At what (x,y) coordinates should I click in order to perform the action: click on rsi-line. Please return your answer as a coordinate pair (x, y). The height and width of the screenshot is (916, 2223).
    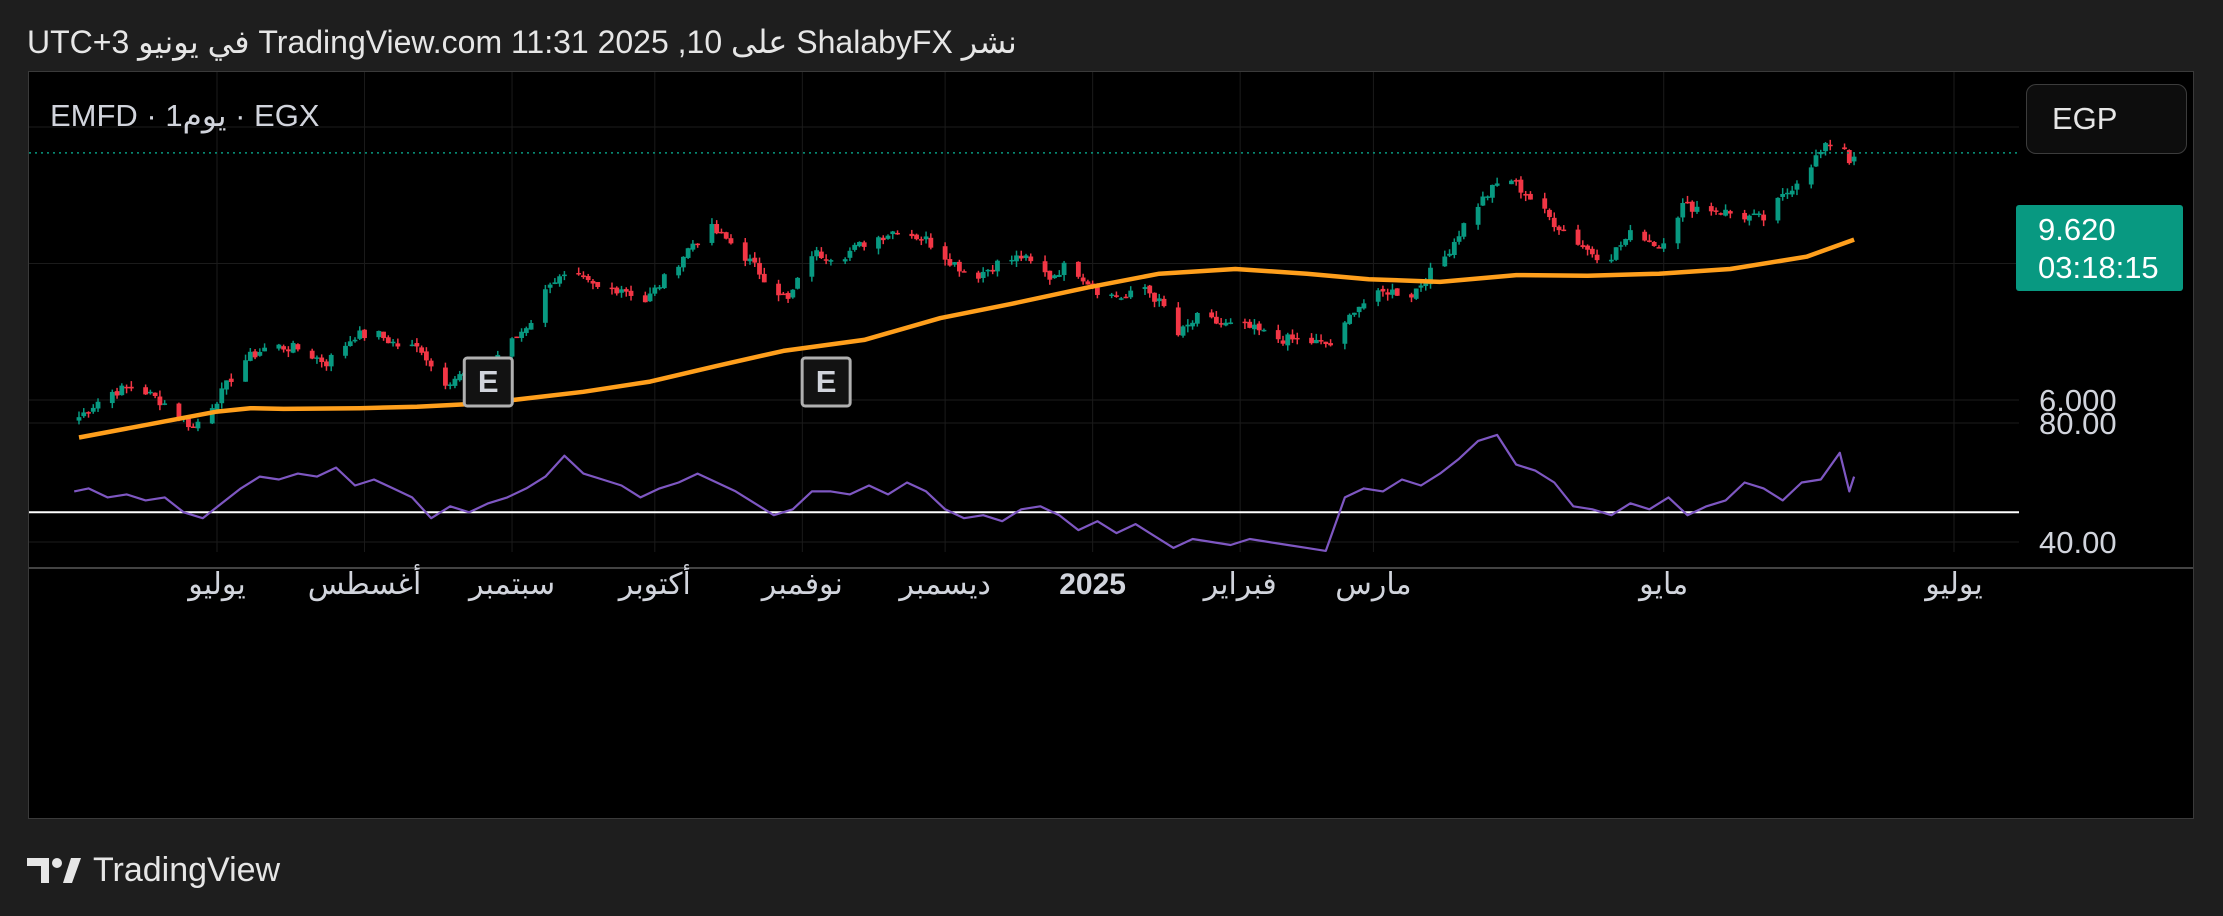
    Looking at the image, I should click on (964, 492).